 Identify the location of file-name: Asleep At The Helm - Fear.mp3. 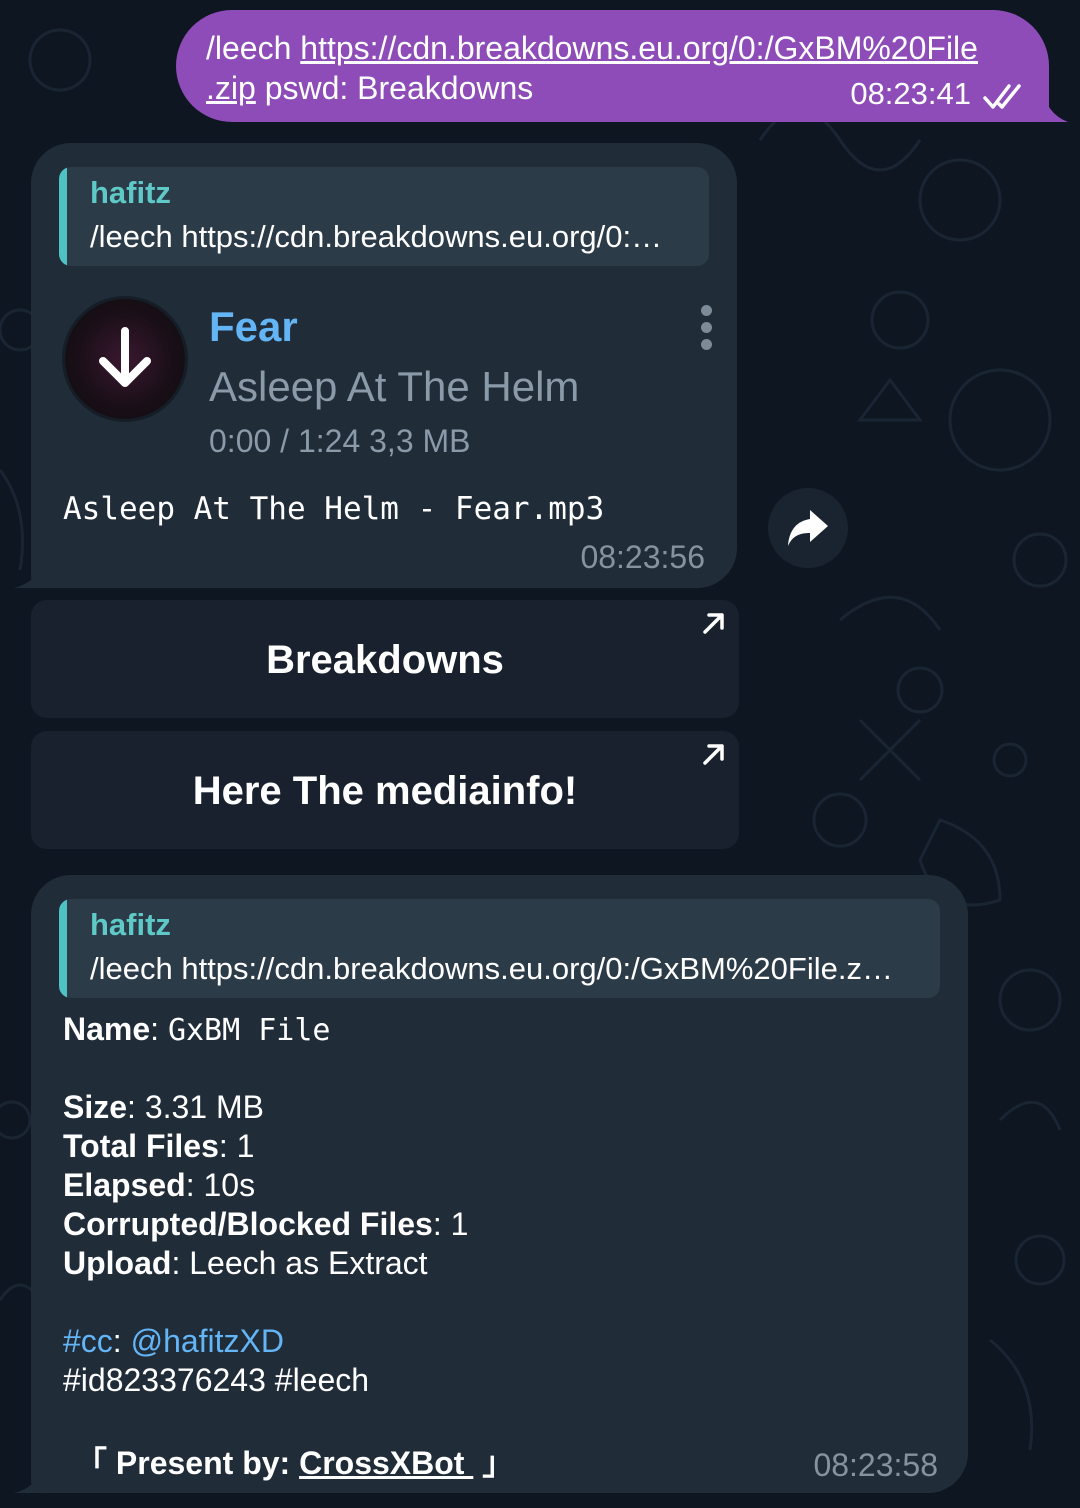
(334, 509).